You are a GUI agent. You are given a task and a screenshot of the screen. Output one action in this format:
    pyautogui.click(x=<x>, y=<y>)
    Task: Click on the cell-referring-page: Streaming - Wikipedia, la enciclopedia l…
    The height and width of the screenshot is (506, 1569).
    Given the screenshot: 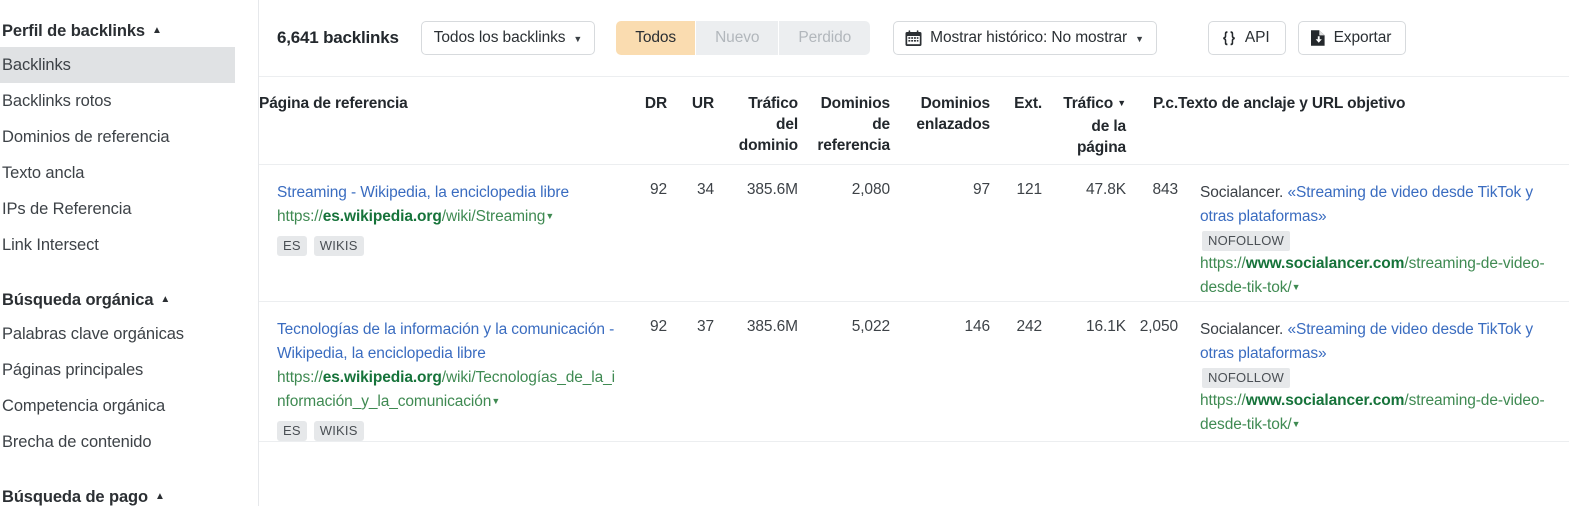 What is the action you would take?
    pyautogui.click(x=441, y=232)
    